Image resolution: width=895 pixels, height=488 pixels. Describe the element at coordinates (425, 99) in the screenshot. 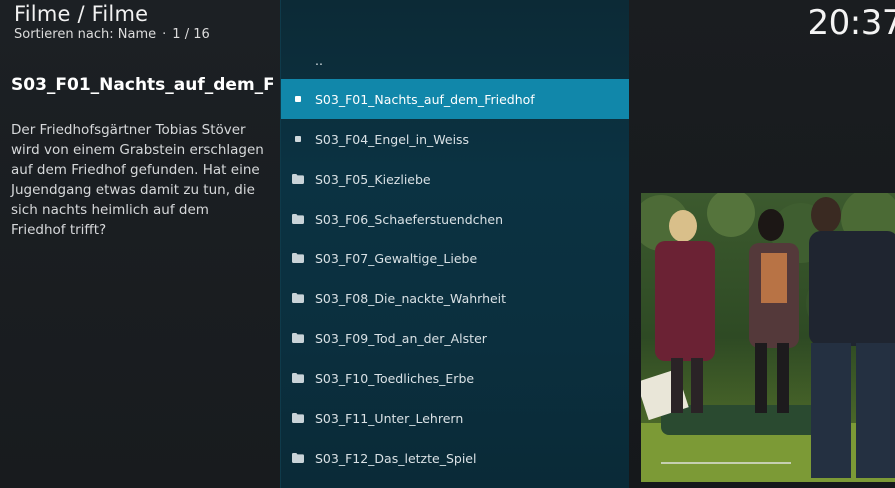

I see `list-item-label: S03_F01_Nachts_auf_dem_Friedhof` at that location.